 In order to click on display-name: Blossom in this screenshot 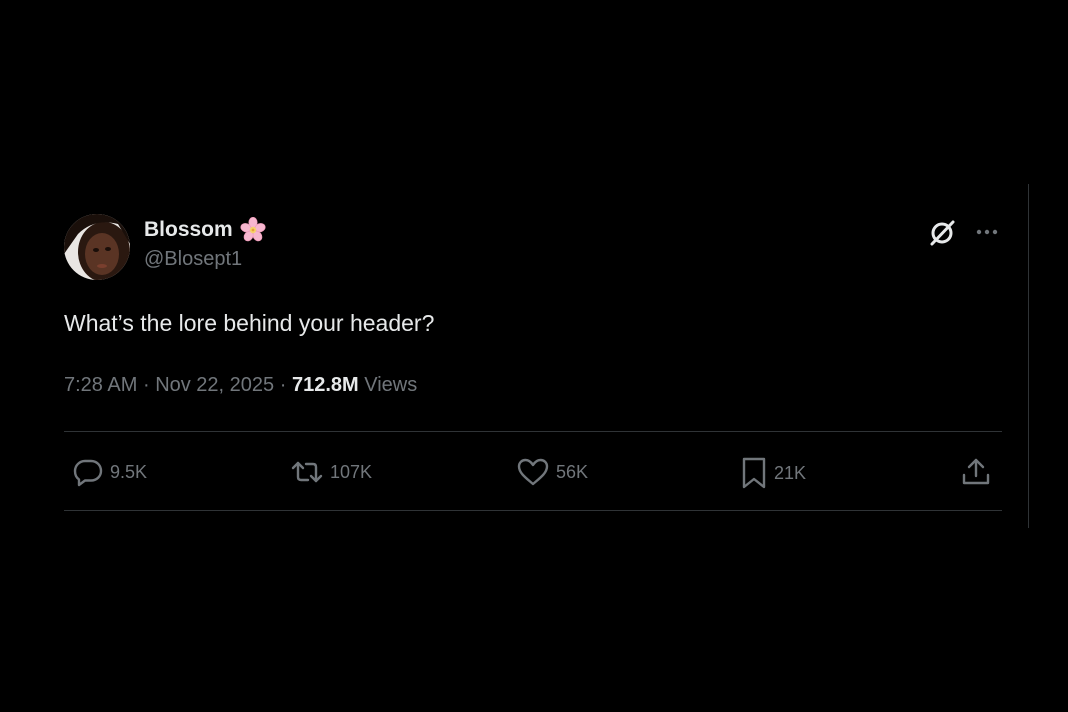, I will do `click(188, 230)`.